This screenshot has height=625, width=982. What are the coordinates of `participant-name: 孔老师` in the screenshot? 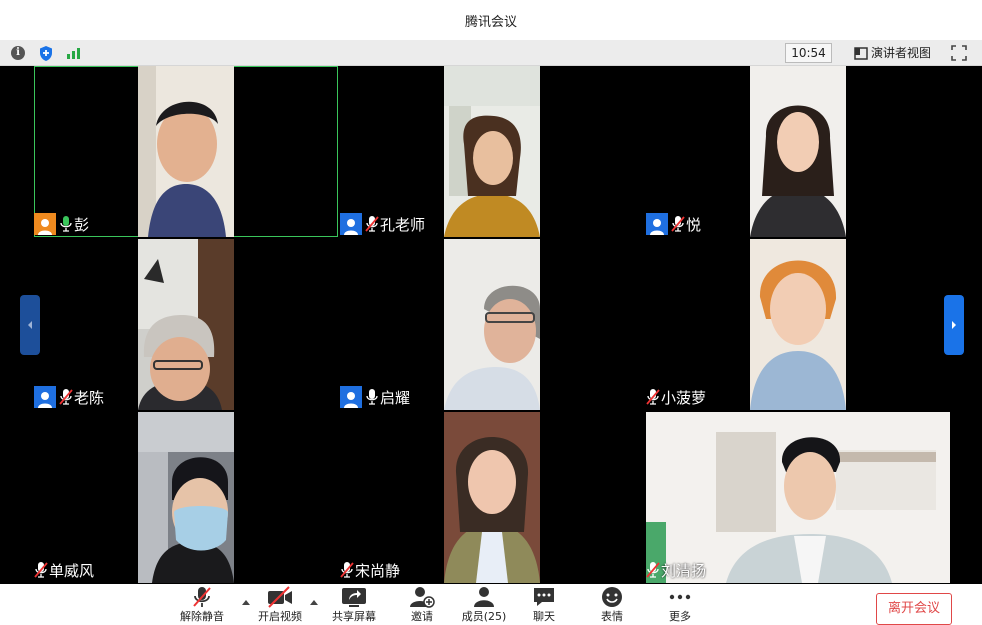 It's located at (403, 224).